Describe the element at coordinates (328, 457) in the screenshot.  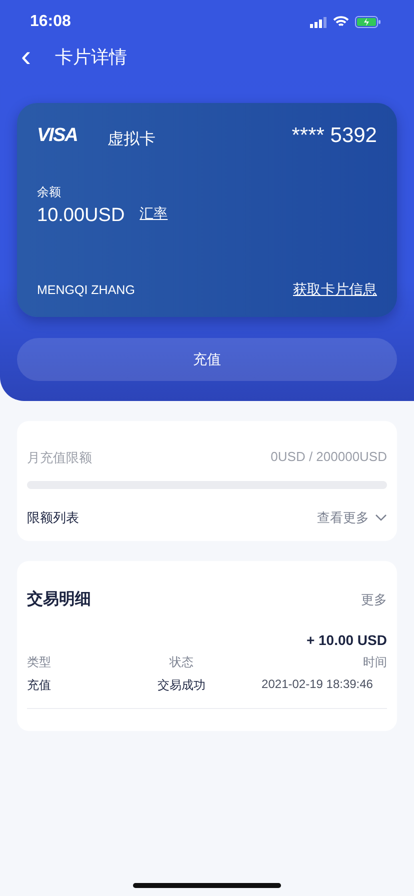
I see `limit-value: 0USD / 200000USD` at that location.